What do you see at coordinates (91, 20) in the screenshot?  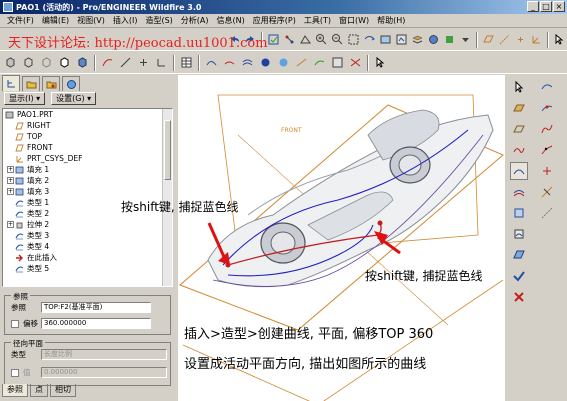 I see `menu-view: 视图(V)` at bounding box center [91, 20].